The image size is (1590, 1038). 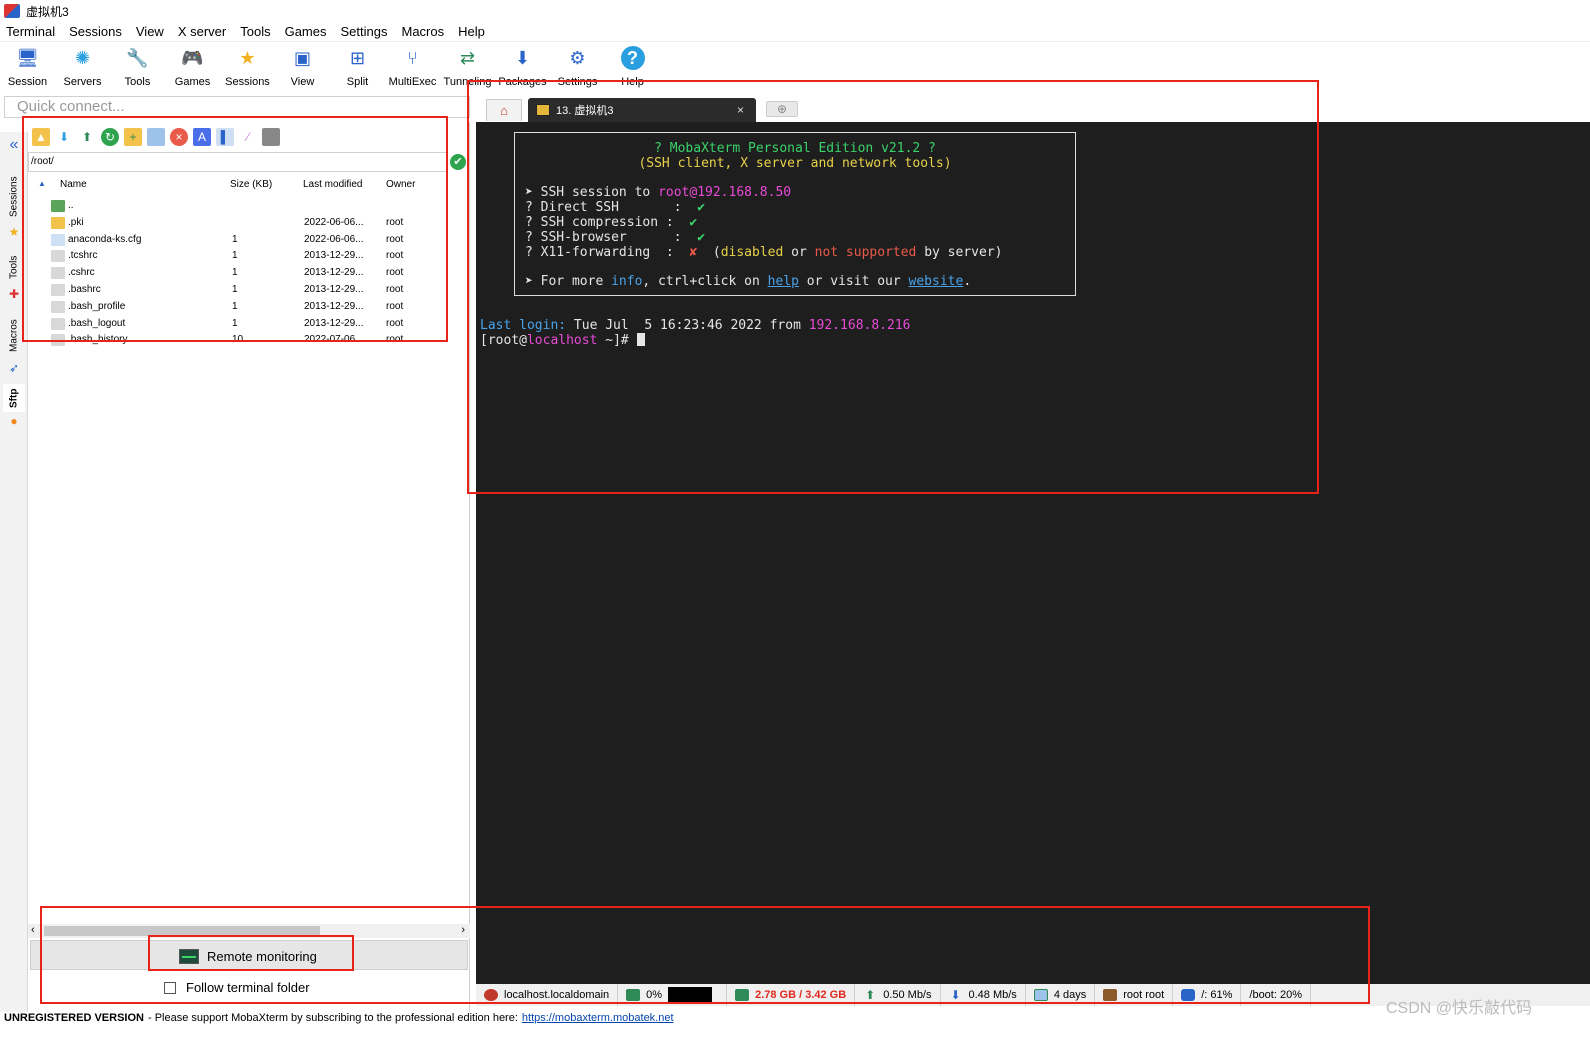 What do you see at coordinates (598, 1018) in the screenshot?
I see `mobatek-link: https://mobaxterm.mobatek.net` at bounding box center [598, 1018].